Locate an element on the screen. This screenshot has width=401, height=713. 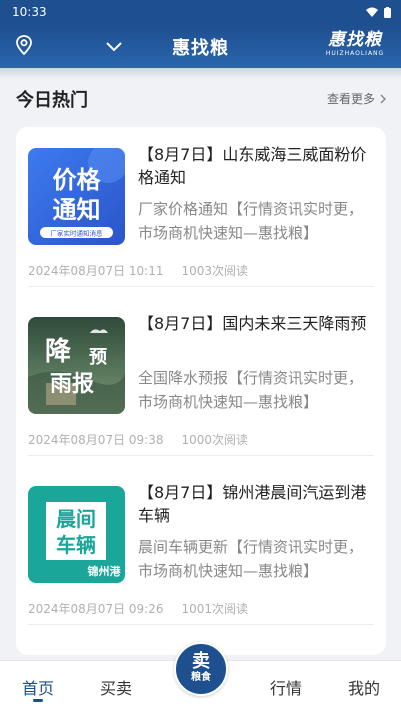
thumb-text-side: 预 is located at coordinates (98, 357).